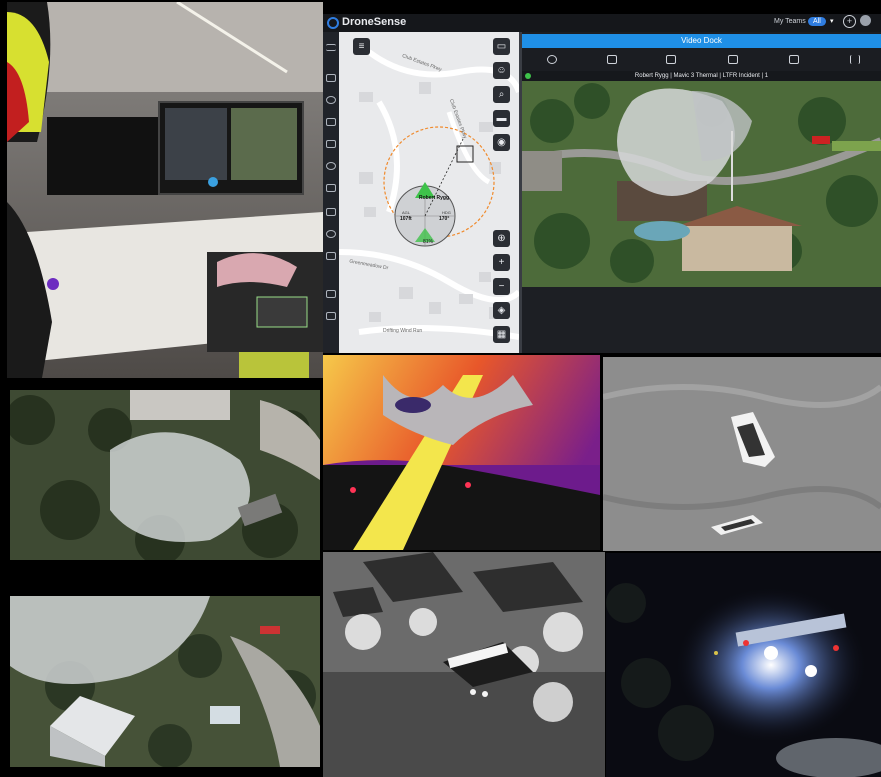  I want to click on agl-label: AGL, so click(406, 212).